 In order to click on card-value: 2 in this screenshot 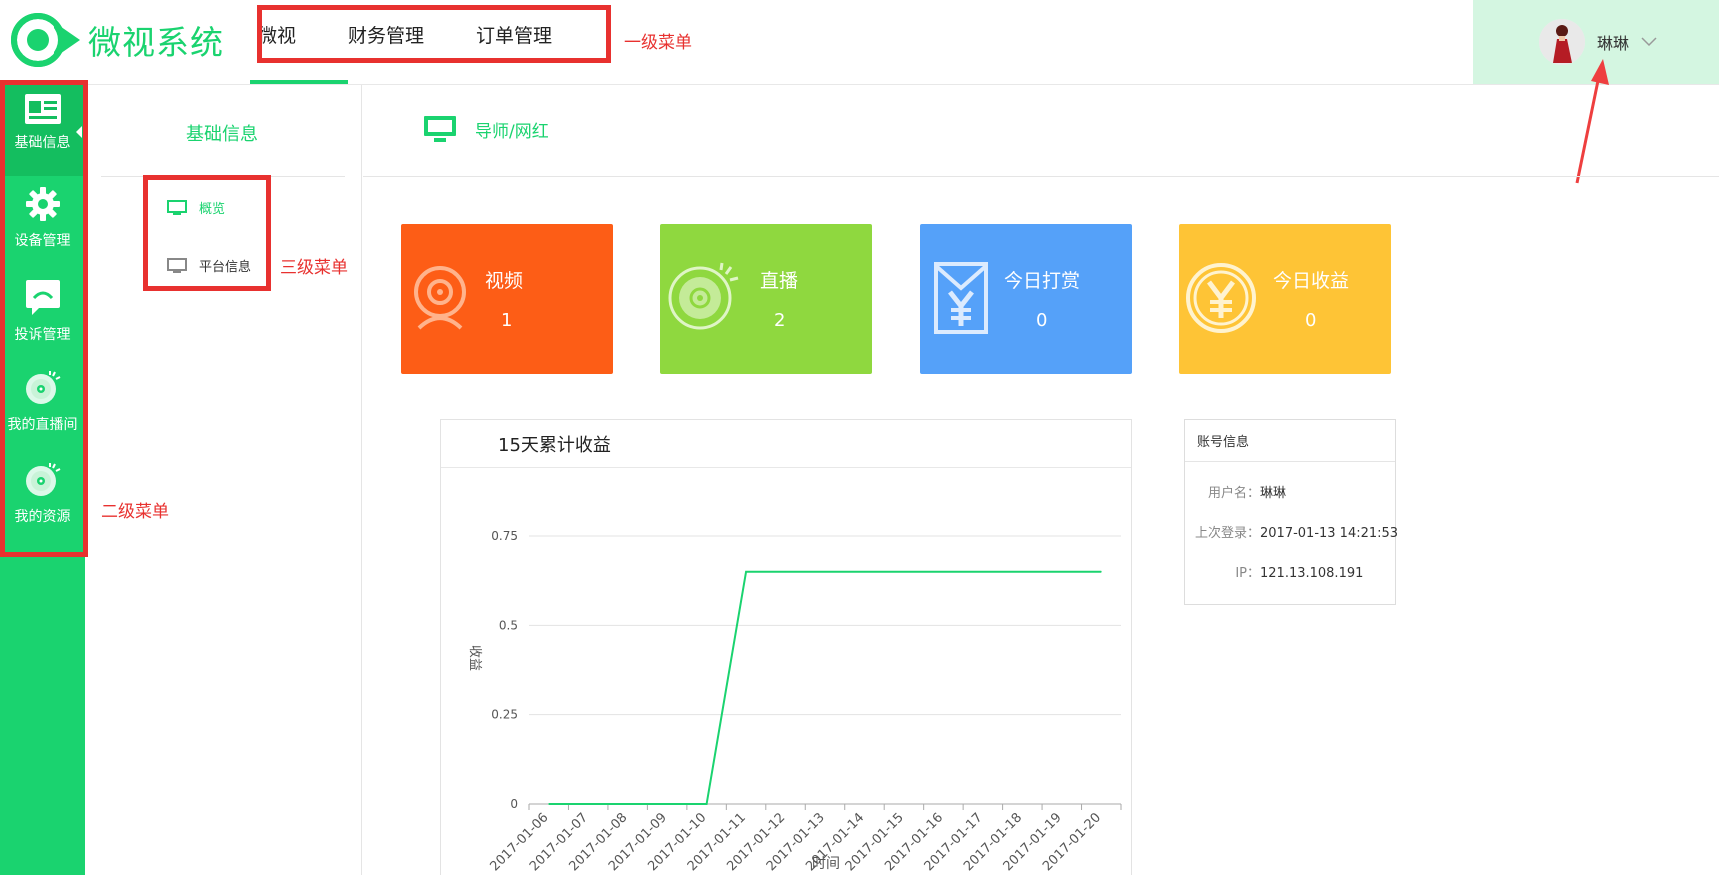, I will do `click(780, 320)`.